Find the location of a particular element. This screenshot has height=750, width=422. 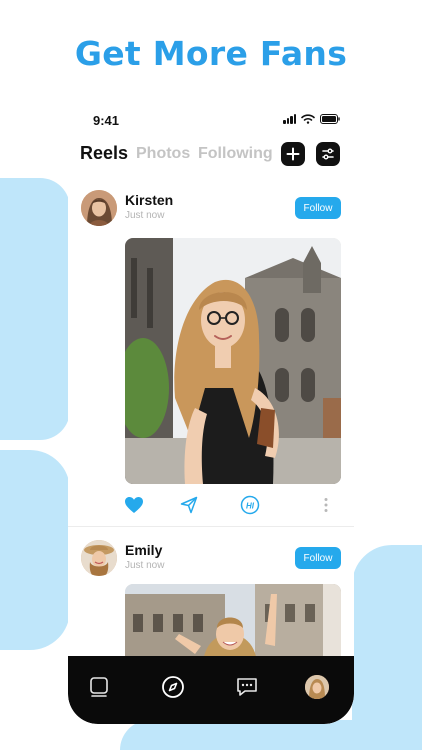

plus-icon is located at coordinates (293, 154).